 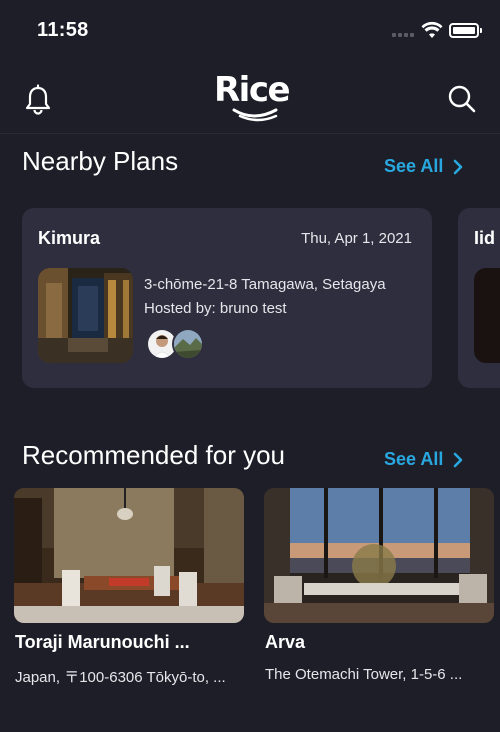 What do you see at coordinates (100, 161) in the screenshot?
I see `nearby-plans-title: Nearby Plans` at bounding box center [100, 161].